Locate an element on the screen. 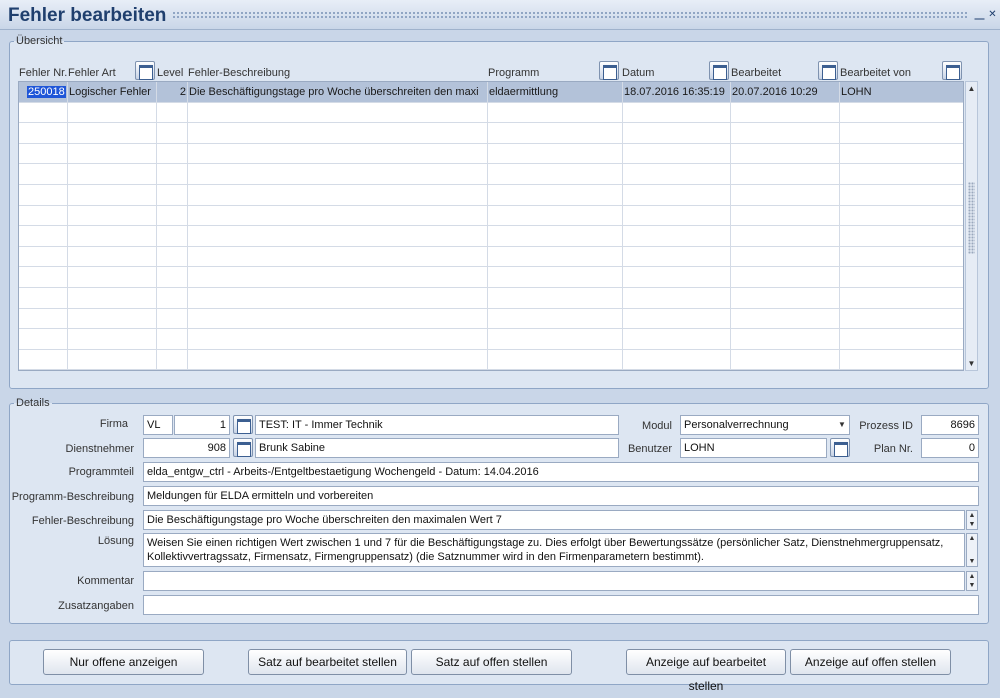 This screenshot has width=1000, height=698. col-header-fehler-nr: Fehler Nr. is located at coordinates (43, 73).